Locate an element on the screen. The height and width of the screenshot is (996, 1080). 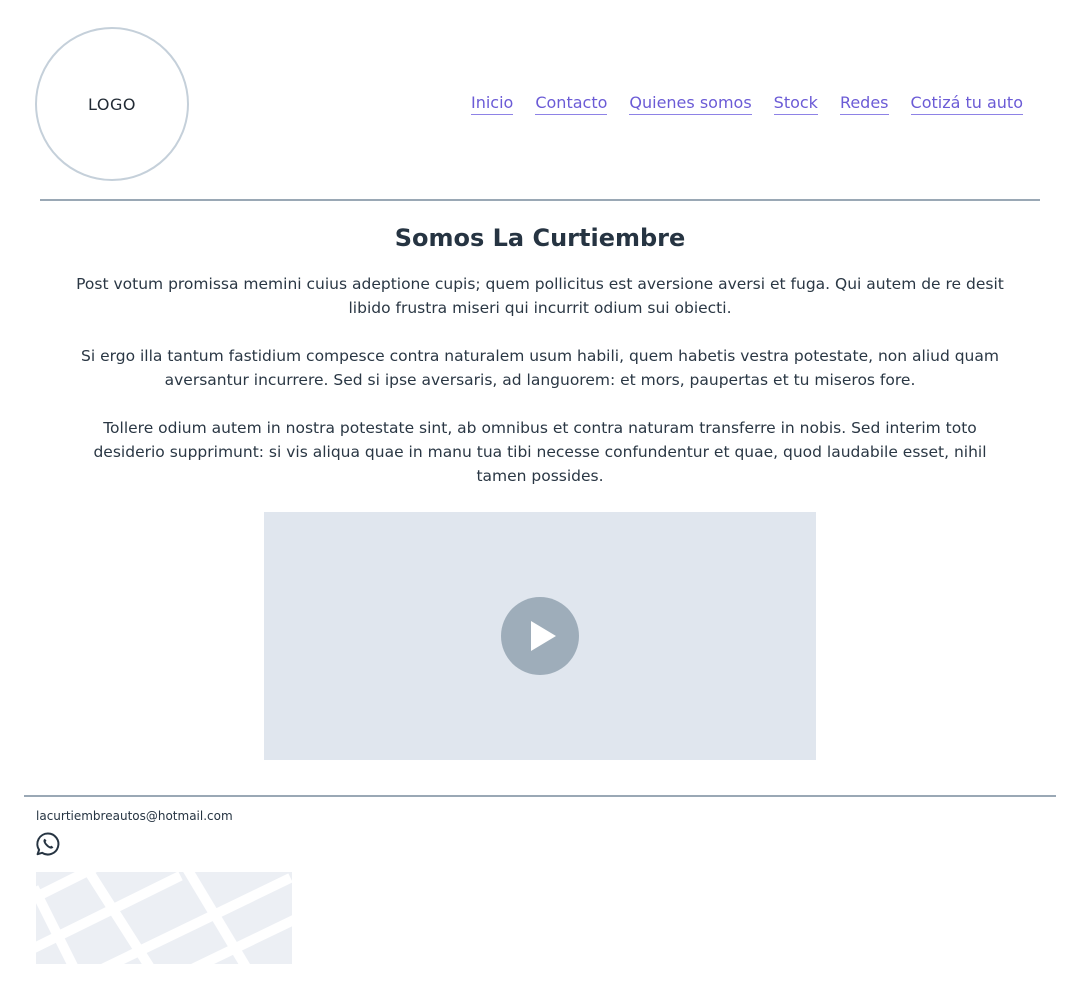
play-icon is located at coordinates (543, 636).